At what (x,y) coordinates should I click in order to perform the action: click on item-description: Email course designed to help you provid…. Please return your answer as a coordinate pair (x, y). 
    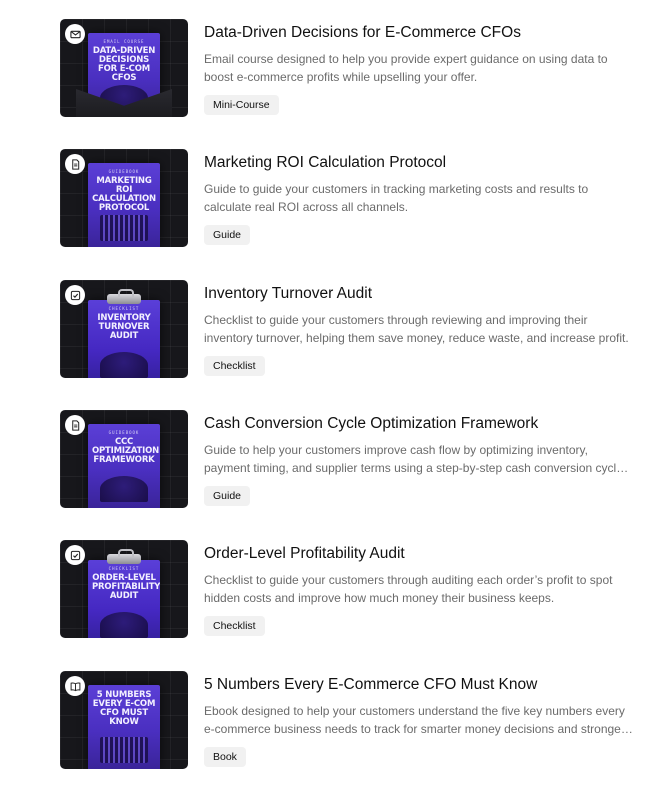
    Looking at the image, I should click on (406, 68).